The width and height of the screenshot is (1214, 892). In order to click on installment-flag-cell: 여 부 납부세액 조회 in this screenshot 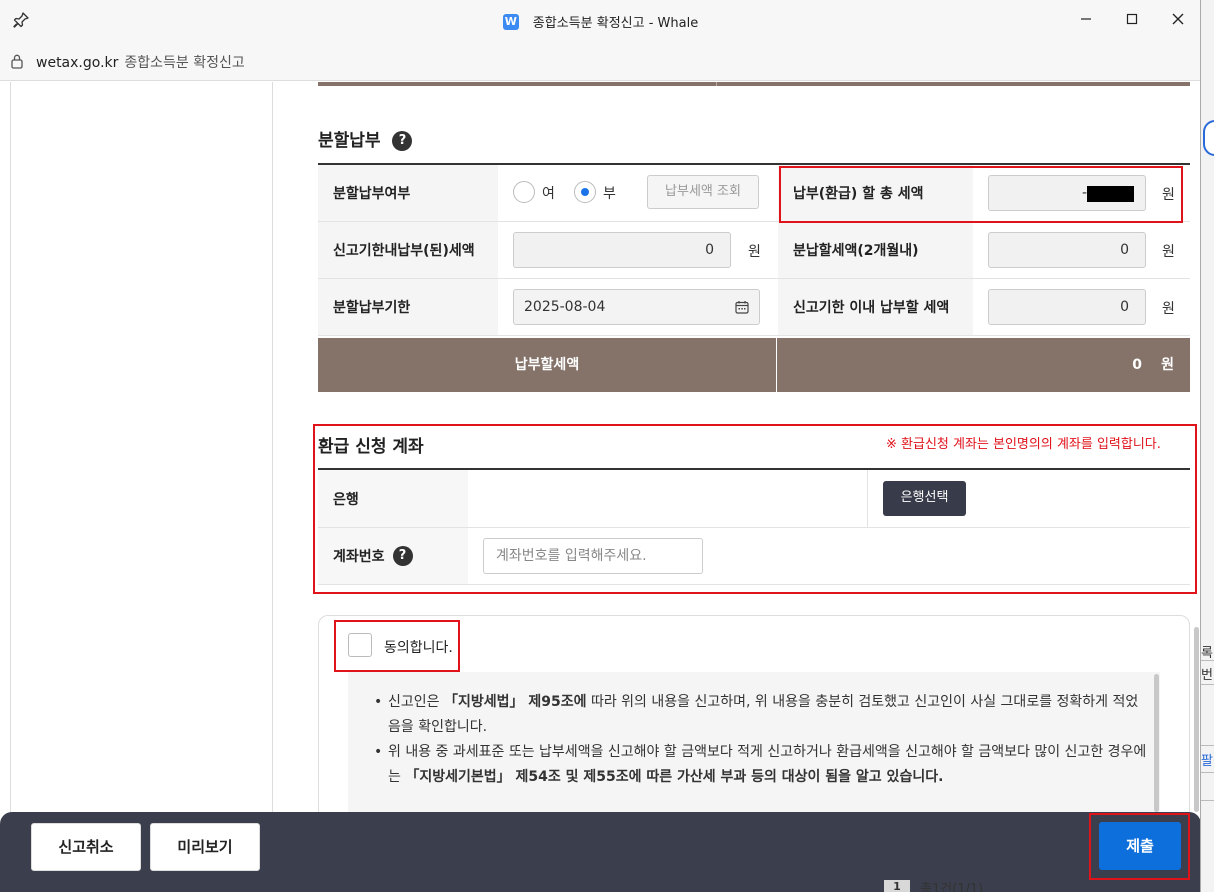, I will do `click(637, 193)`.